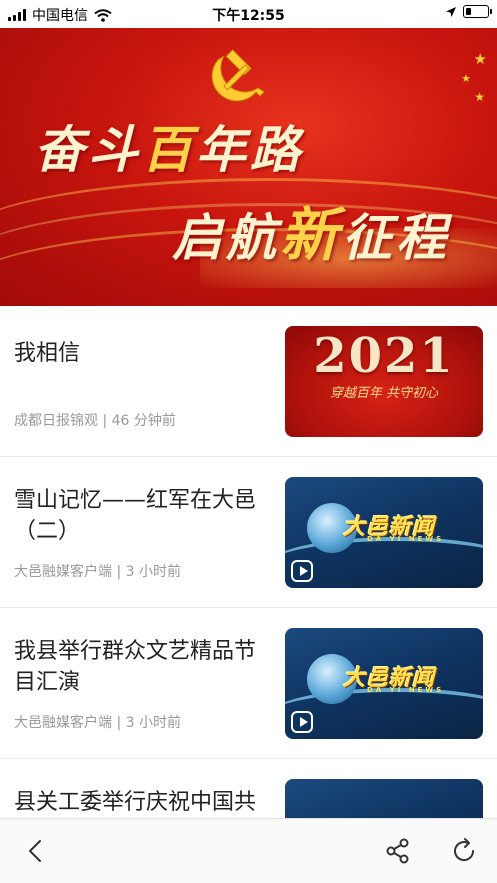 The width and height of the screenshot is (497, 883). I want to click on slogan-highlight: 新, so click(311, 235).